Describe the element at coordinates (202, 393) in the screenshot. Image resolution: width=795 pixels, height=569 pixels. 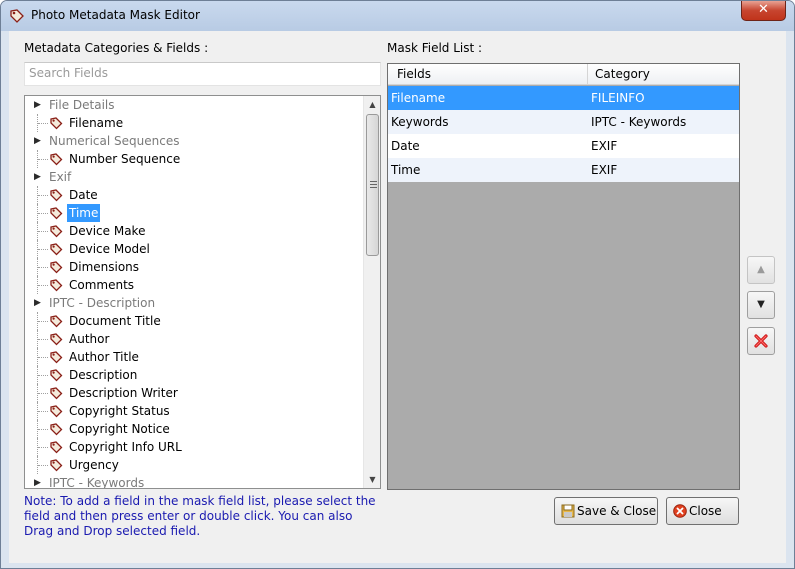
I see `tree-field-item: Description Writer` at that location.